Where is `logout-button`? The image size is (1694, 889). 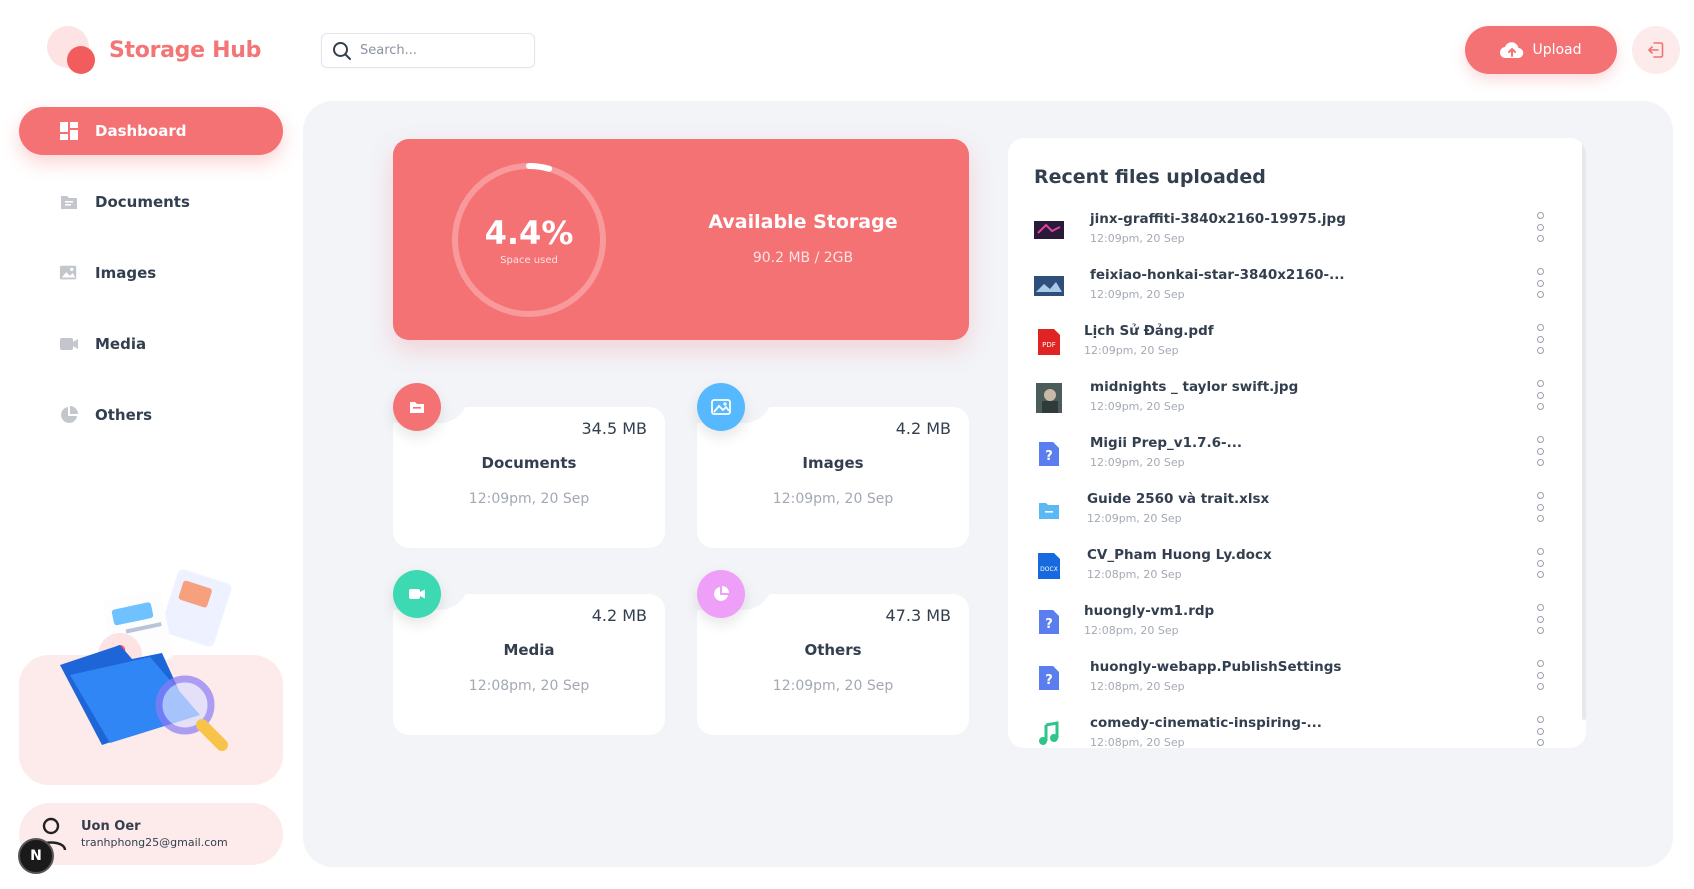 logout-button is located at coordinates (1656, 50).